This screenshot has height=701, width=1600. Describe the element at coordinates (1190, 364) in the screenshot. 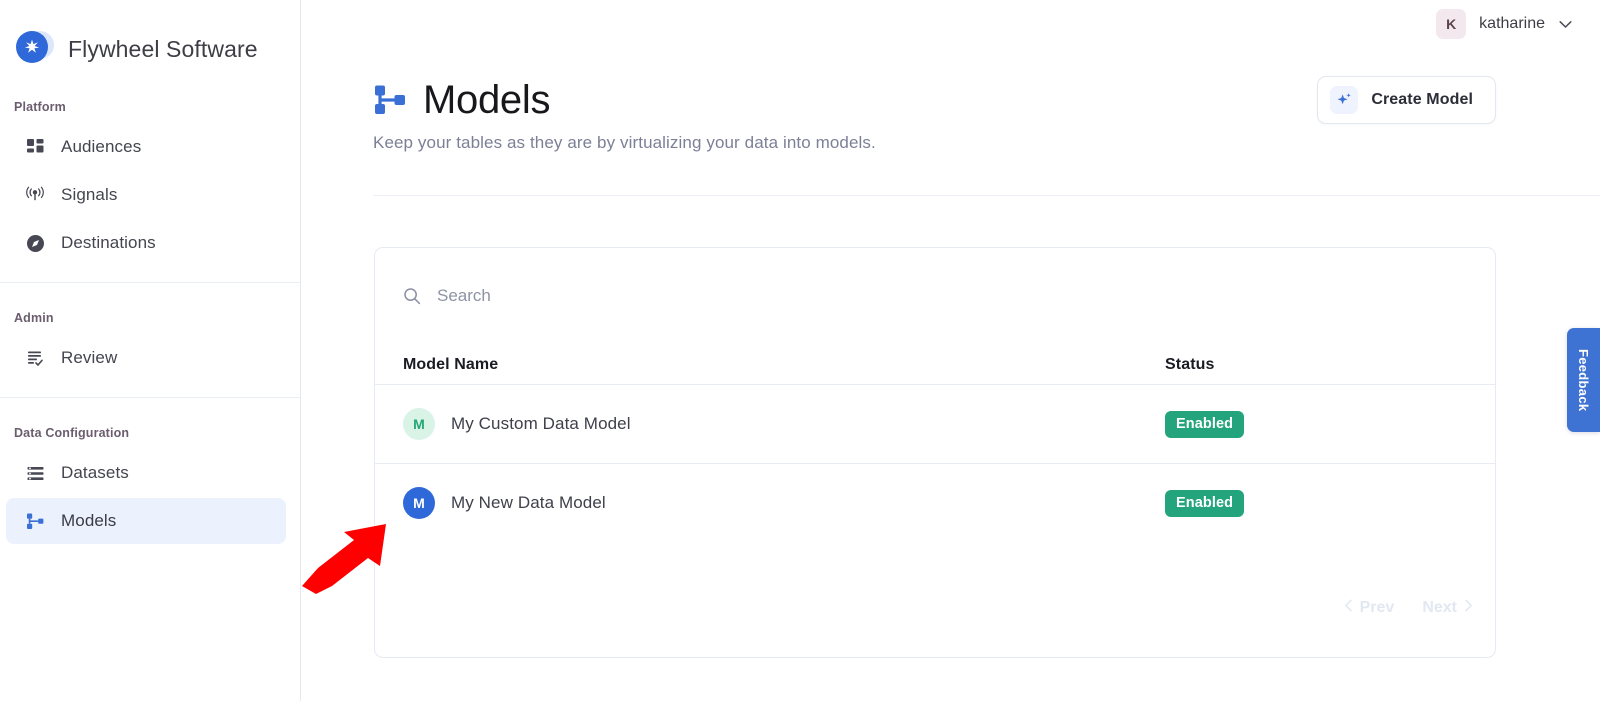

I see `column-header-status: Status` at that location.